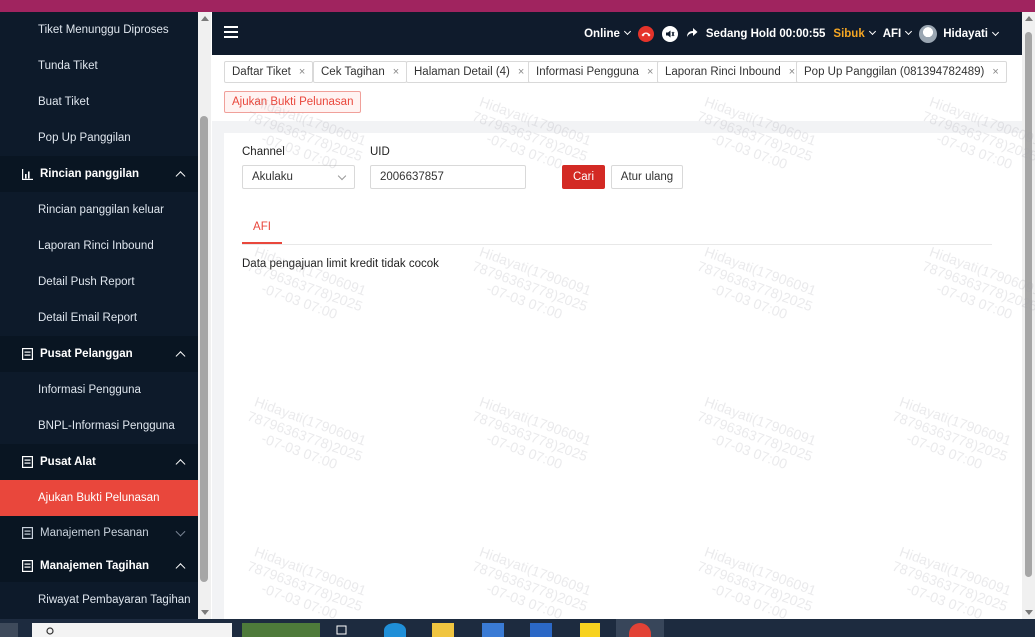  I want to click on file-explorer-icon, so click(443, 630).